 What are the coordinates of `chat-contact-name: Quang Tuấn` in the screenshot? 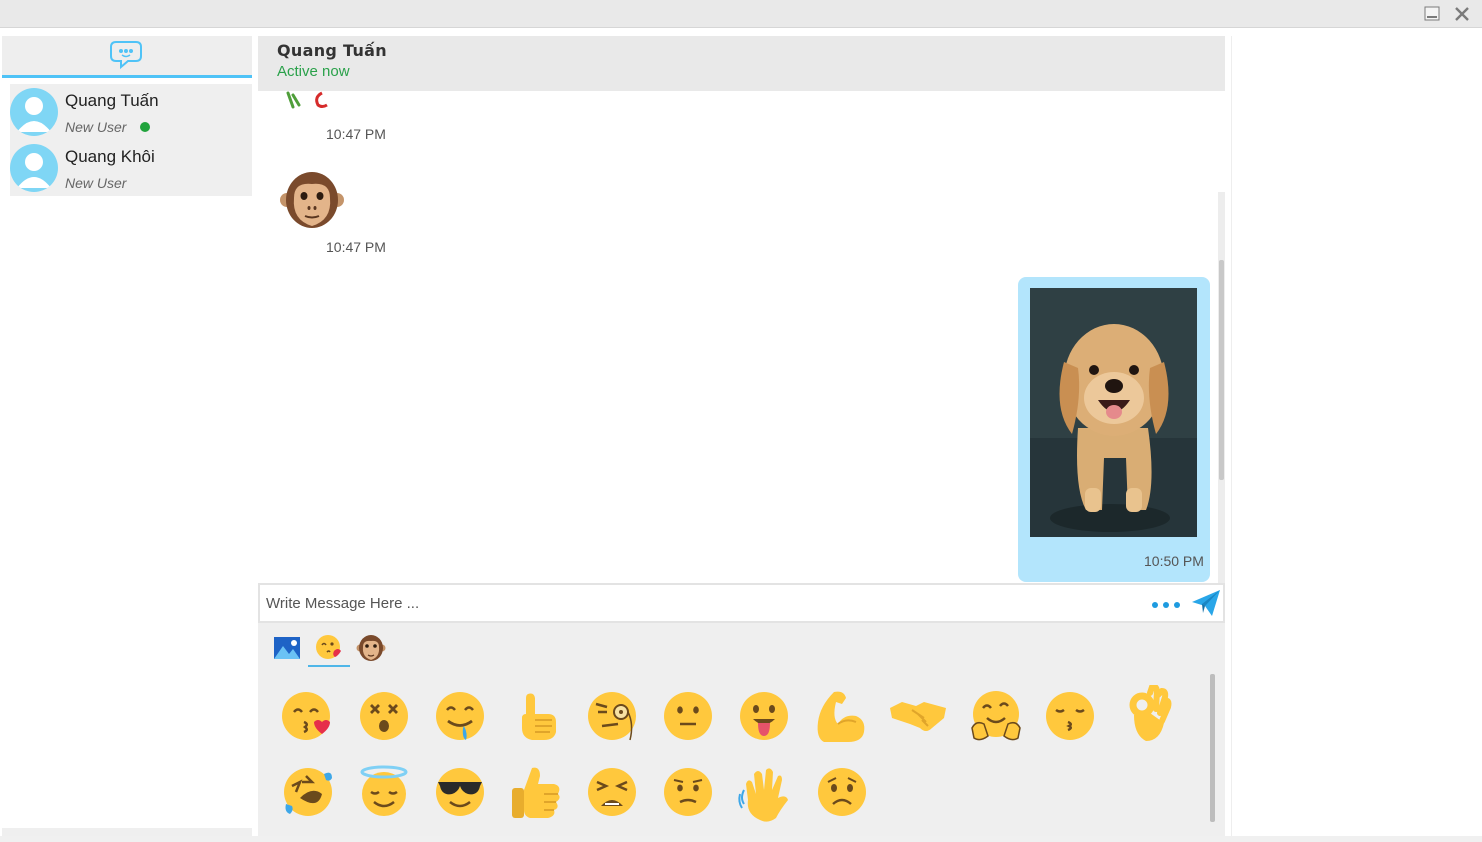 It's located at (332, 50).